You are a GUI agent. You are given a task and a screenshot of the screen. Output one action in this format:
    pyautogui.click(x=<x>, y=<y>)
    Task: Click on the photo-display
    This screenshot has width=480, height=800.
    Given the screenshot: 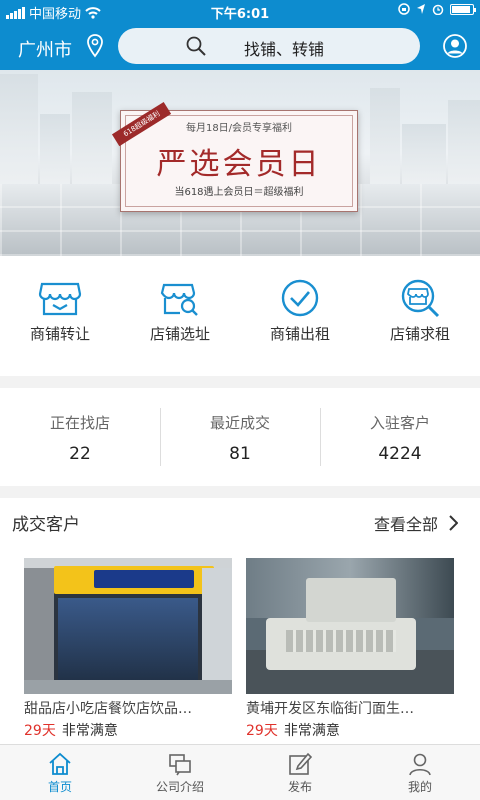 What is the action you would take?
    pyautogui.click(x=351, y=600)
    